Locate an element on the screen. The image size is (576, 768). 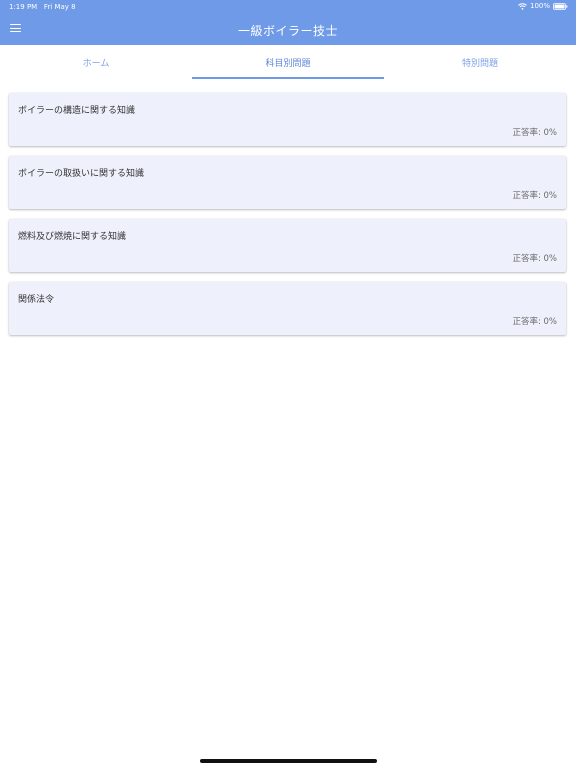
status-time-date: 1:19 PM Fri May 8 is located at coordinates (42, 7).